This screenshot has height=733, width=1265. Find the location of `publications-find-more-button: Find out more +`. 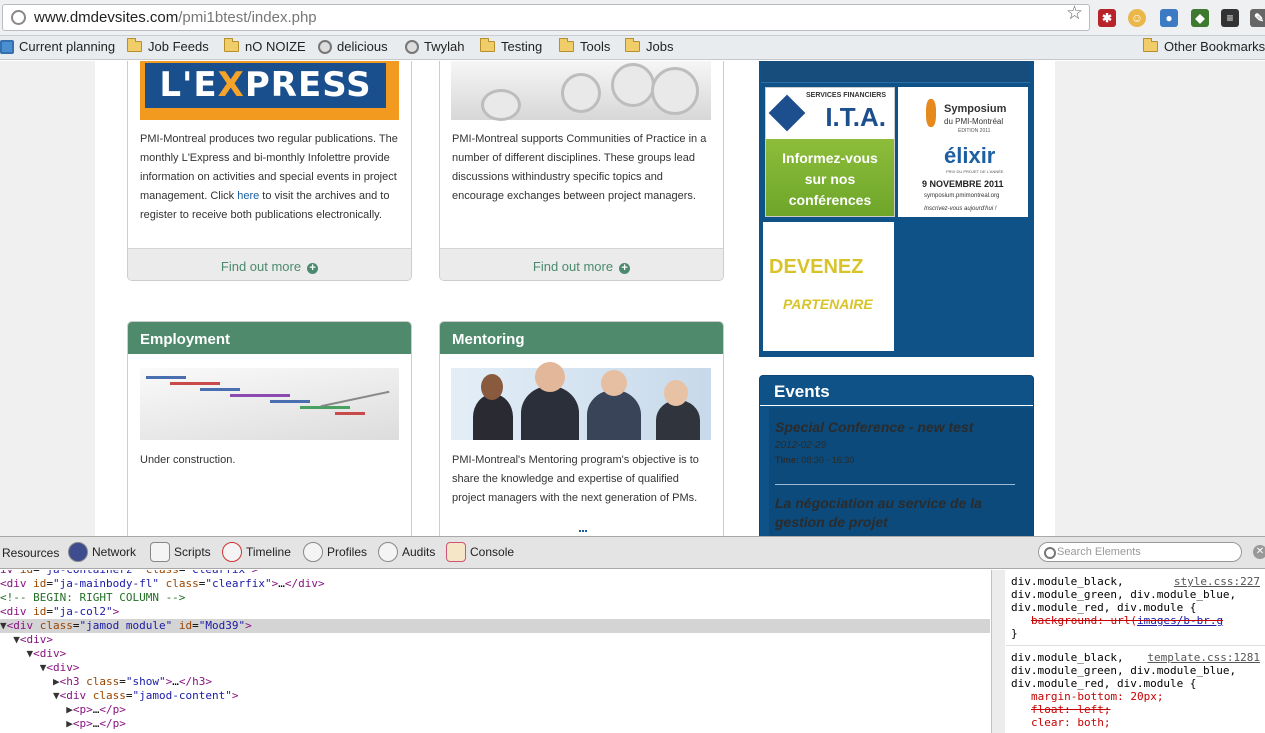

publications-find-more-button: Find out more + is located at coordinates (269, 264).